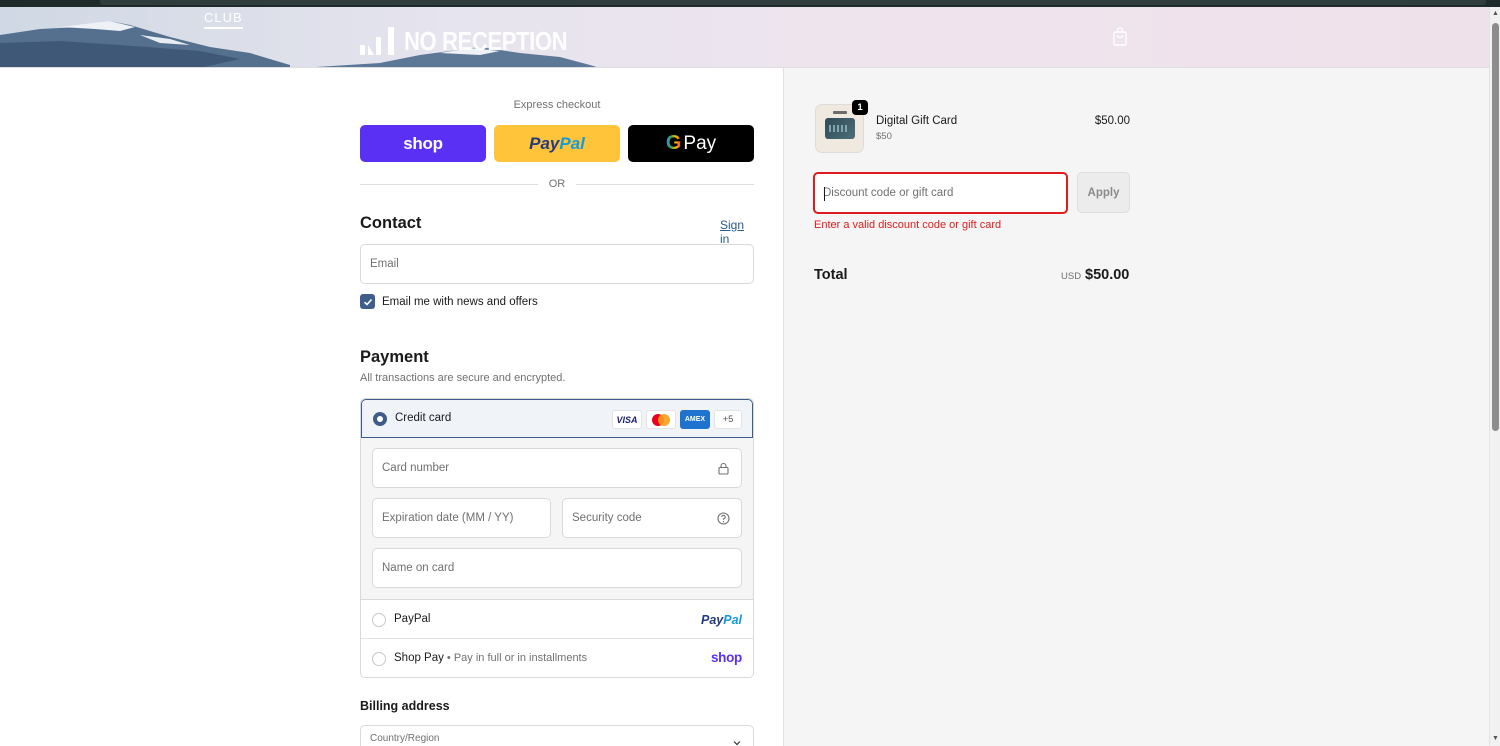 This screenshot has width=1500, height=746. What do you see at coordinates (700, 143) in the screenshot?
I see `google-pay-label: Pay` at bounding box center [700, 143].